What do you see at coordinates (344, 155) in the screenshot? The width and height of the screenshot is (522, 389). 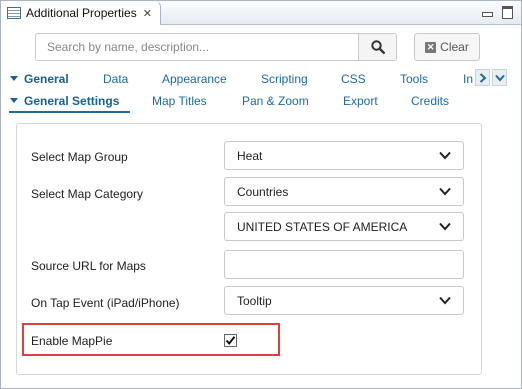 I see `map-group-select: Heat` at bounding box center [344, 155].